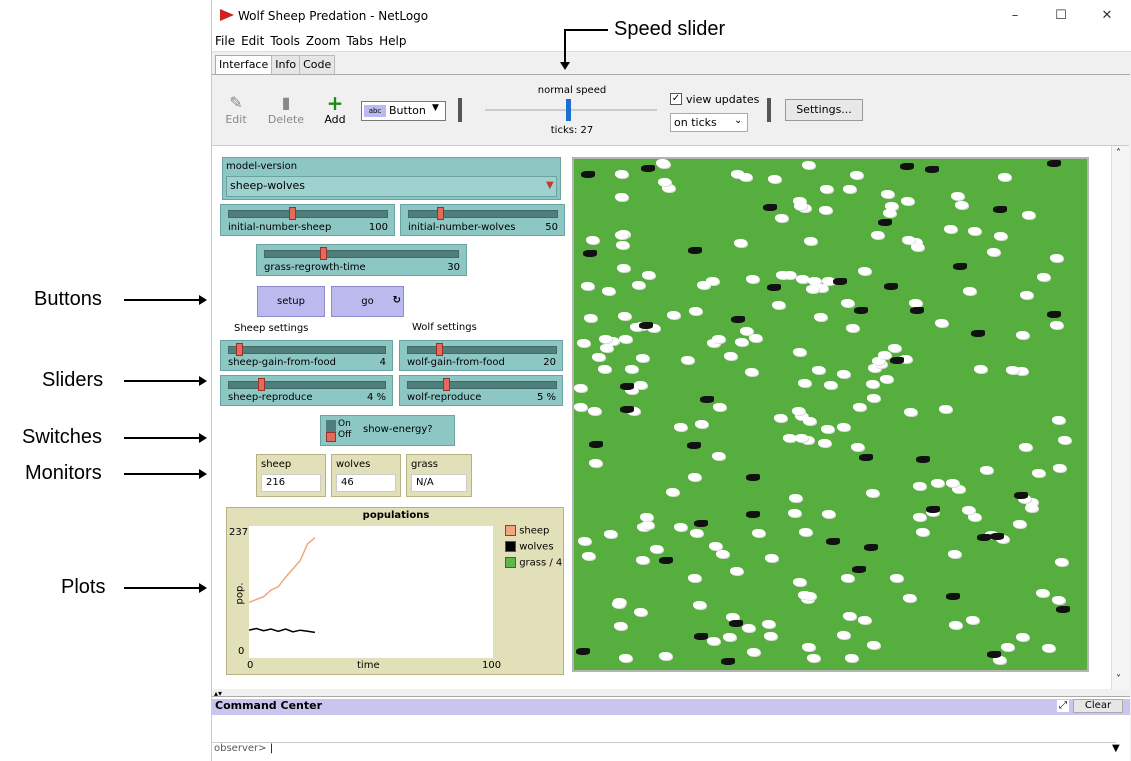  What do you see at coordinates (1118, 679) in the screenshot?
I see `scroll-down-icon: ˅` at bounding box center [1118, 679].